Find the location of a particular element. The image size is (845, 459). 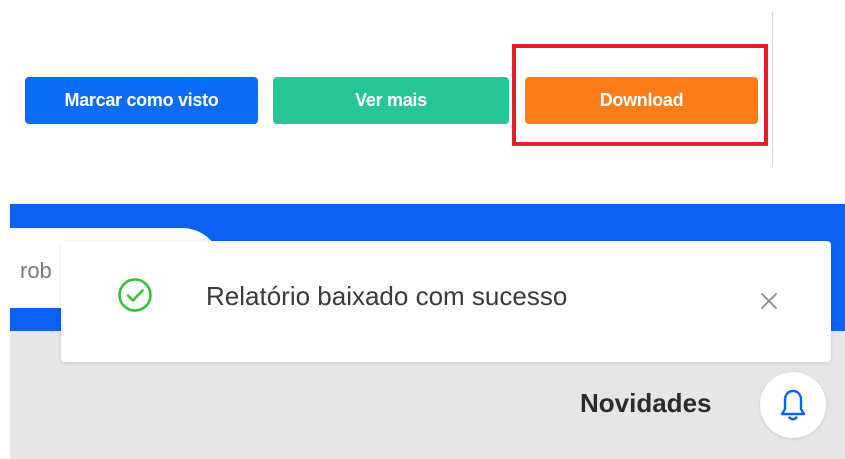

check-circle-icon is located at coordinates (135, 295).